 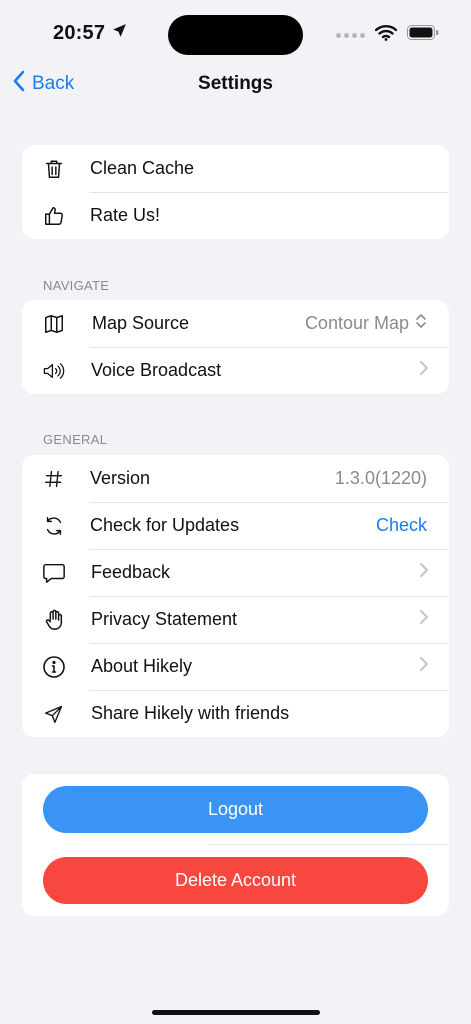 I want to click on map-icon, so click(x=54, y=324).